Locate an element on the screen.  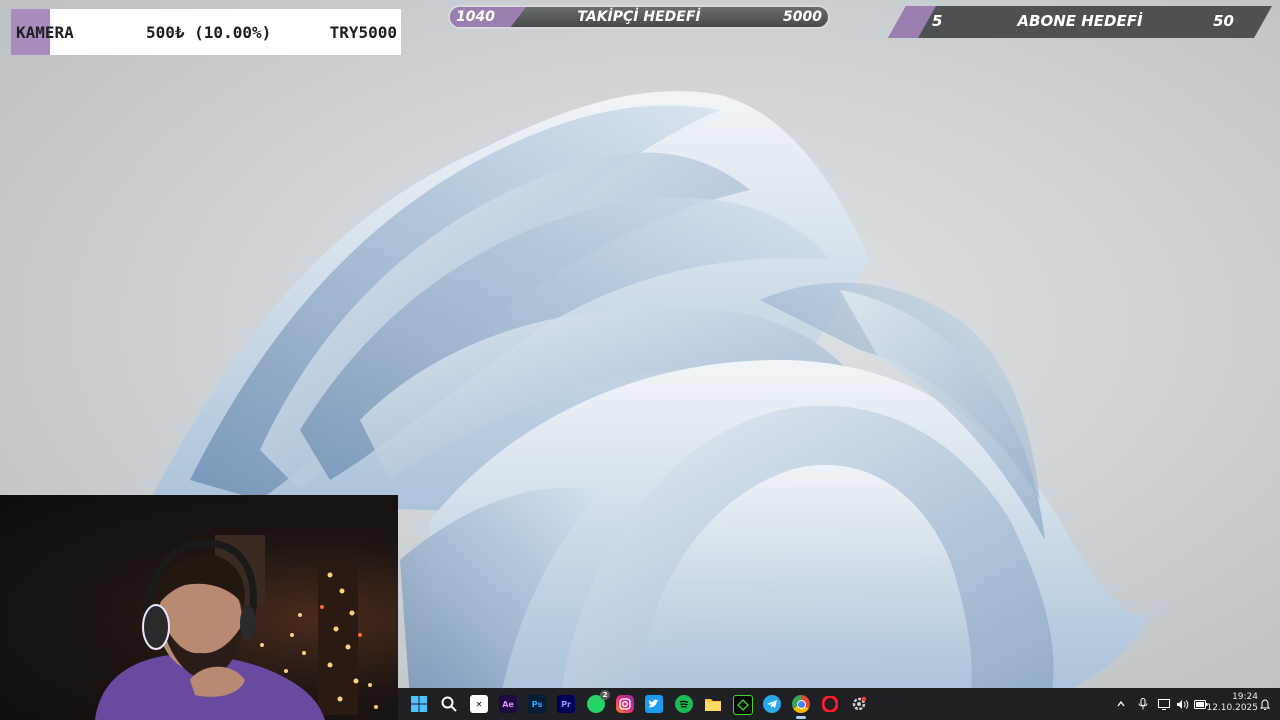
taskbar-clock: 19:24 12.10.2025 is located at coordinates (1232, 703).